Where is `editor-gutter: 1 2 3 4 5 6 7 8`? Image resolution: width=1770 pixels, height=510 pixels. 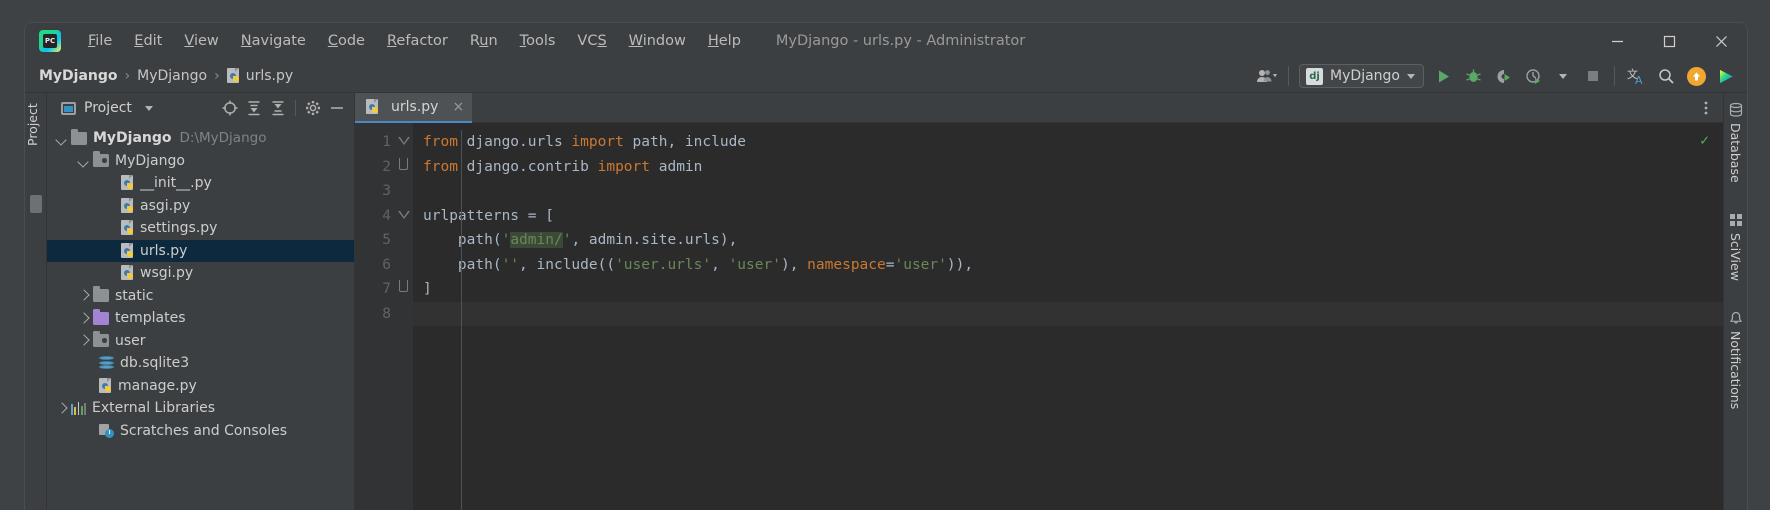 editor-gutter: 1 2 3 4 5 6 7 8 is located at coordinates (384, 316).